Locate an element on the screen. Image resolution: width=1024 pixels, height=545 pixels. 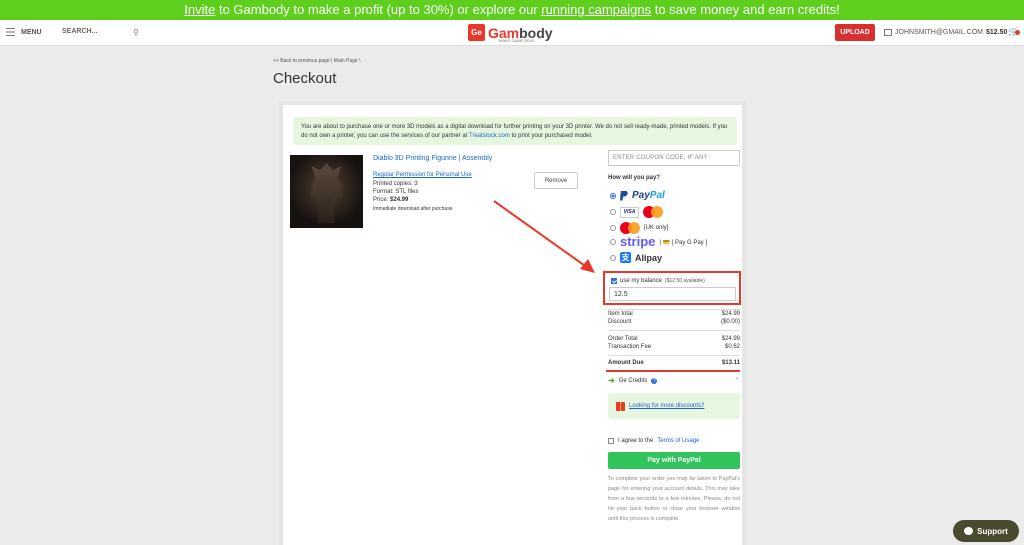
agree-terms: I agree to the Terms of Usage is located at coordinates (653, 441).